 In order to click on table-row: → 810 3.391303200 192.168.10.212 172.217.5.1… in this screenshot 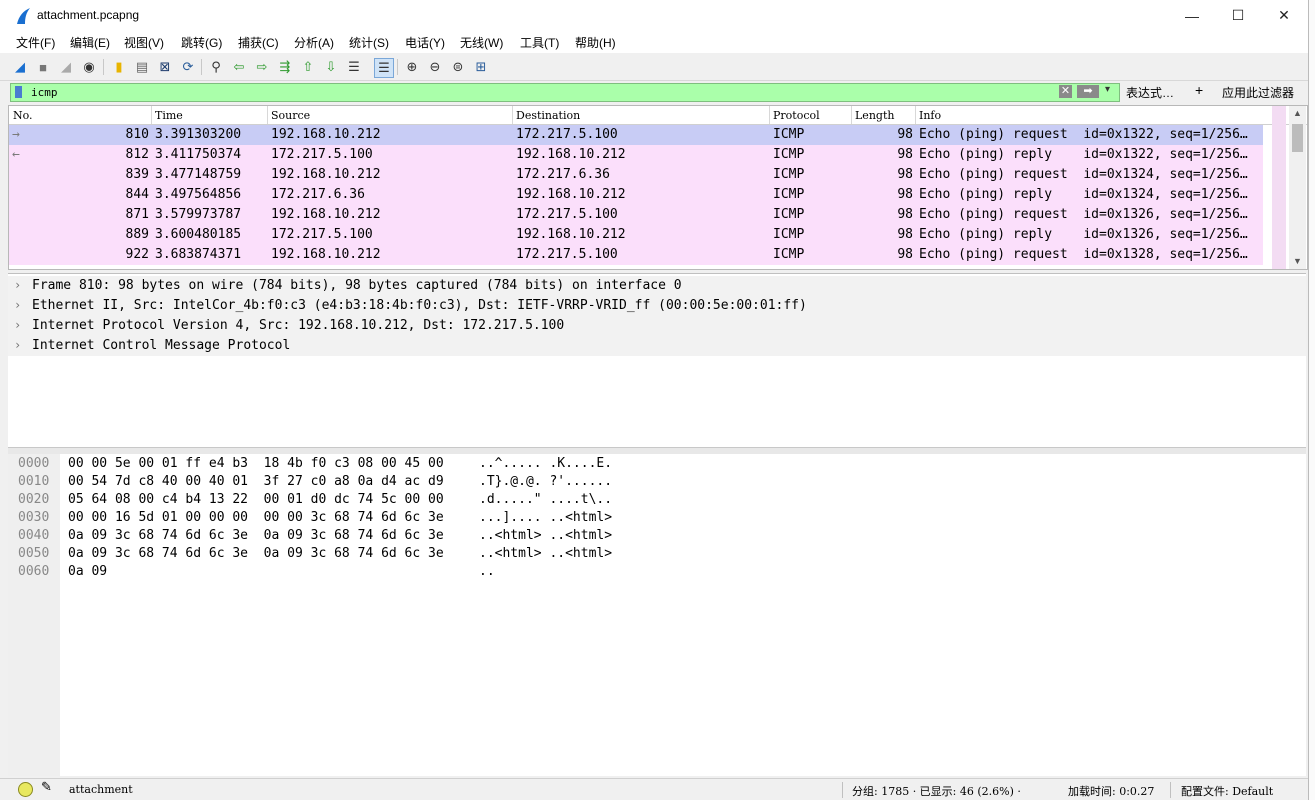, I will do `click(636, 135)`.